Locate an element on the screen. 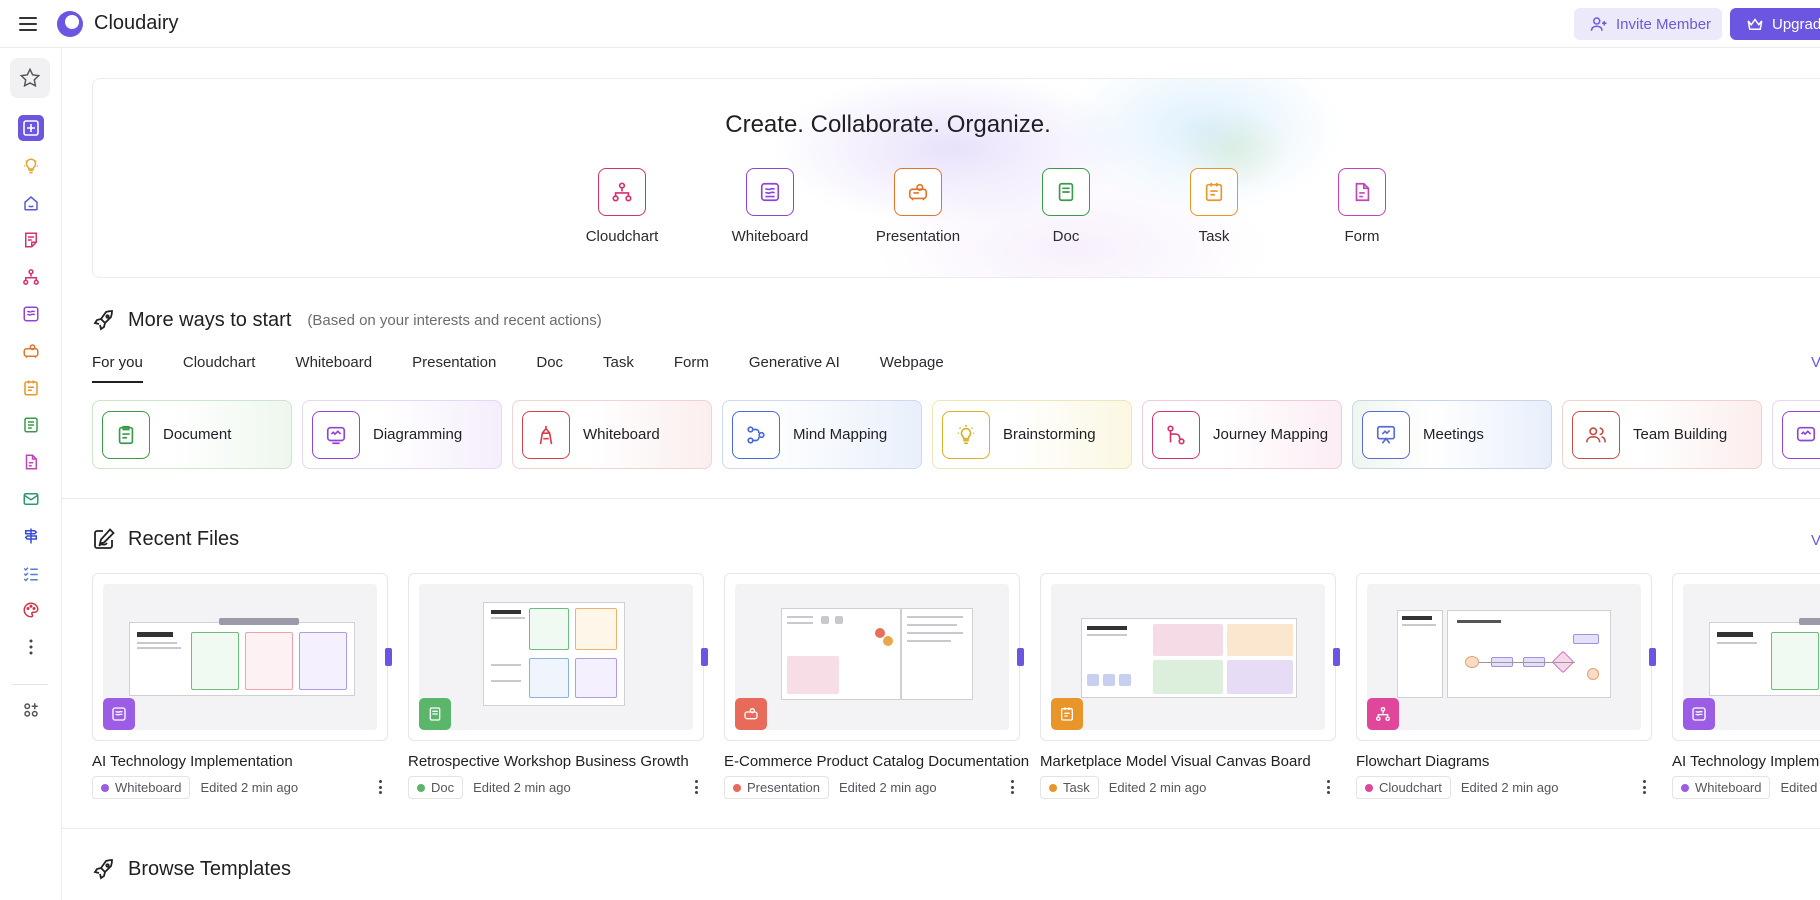 The image size is (1820, 900). favorites-button is located at coordinates (30, 78).